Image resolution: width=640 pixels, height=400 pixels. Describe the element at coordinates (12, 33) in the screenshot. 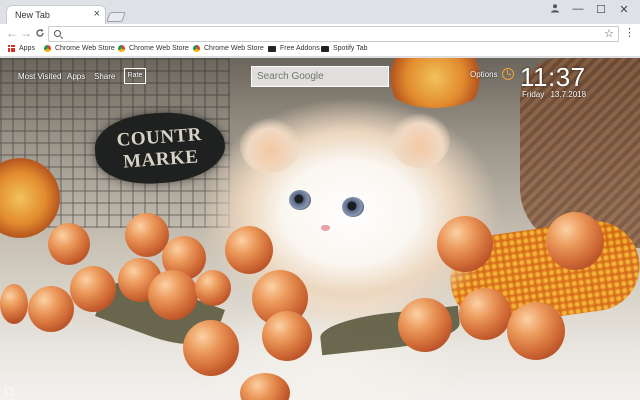

I see `back-button: ←` at that location.